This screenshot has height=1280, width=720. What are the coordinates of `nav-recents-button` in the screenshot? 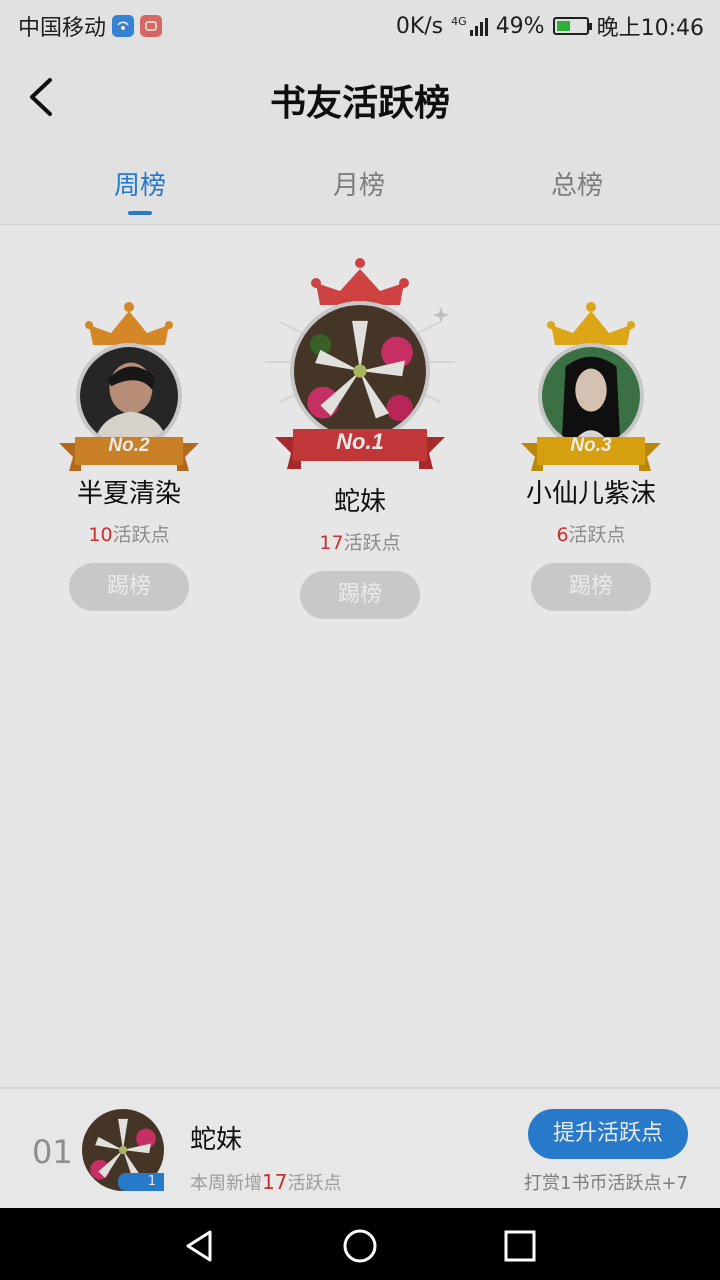 It's located at (520, 1246).